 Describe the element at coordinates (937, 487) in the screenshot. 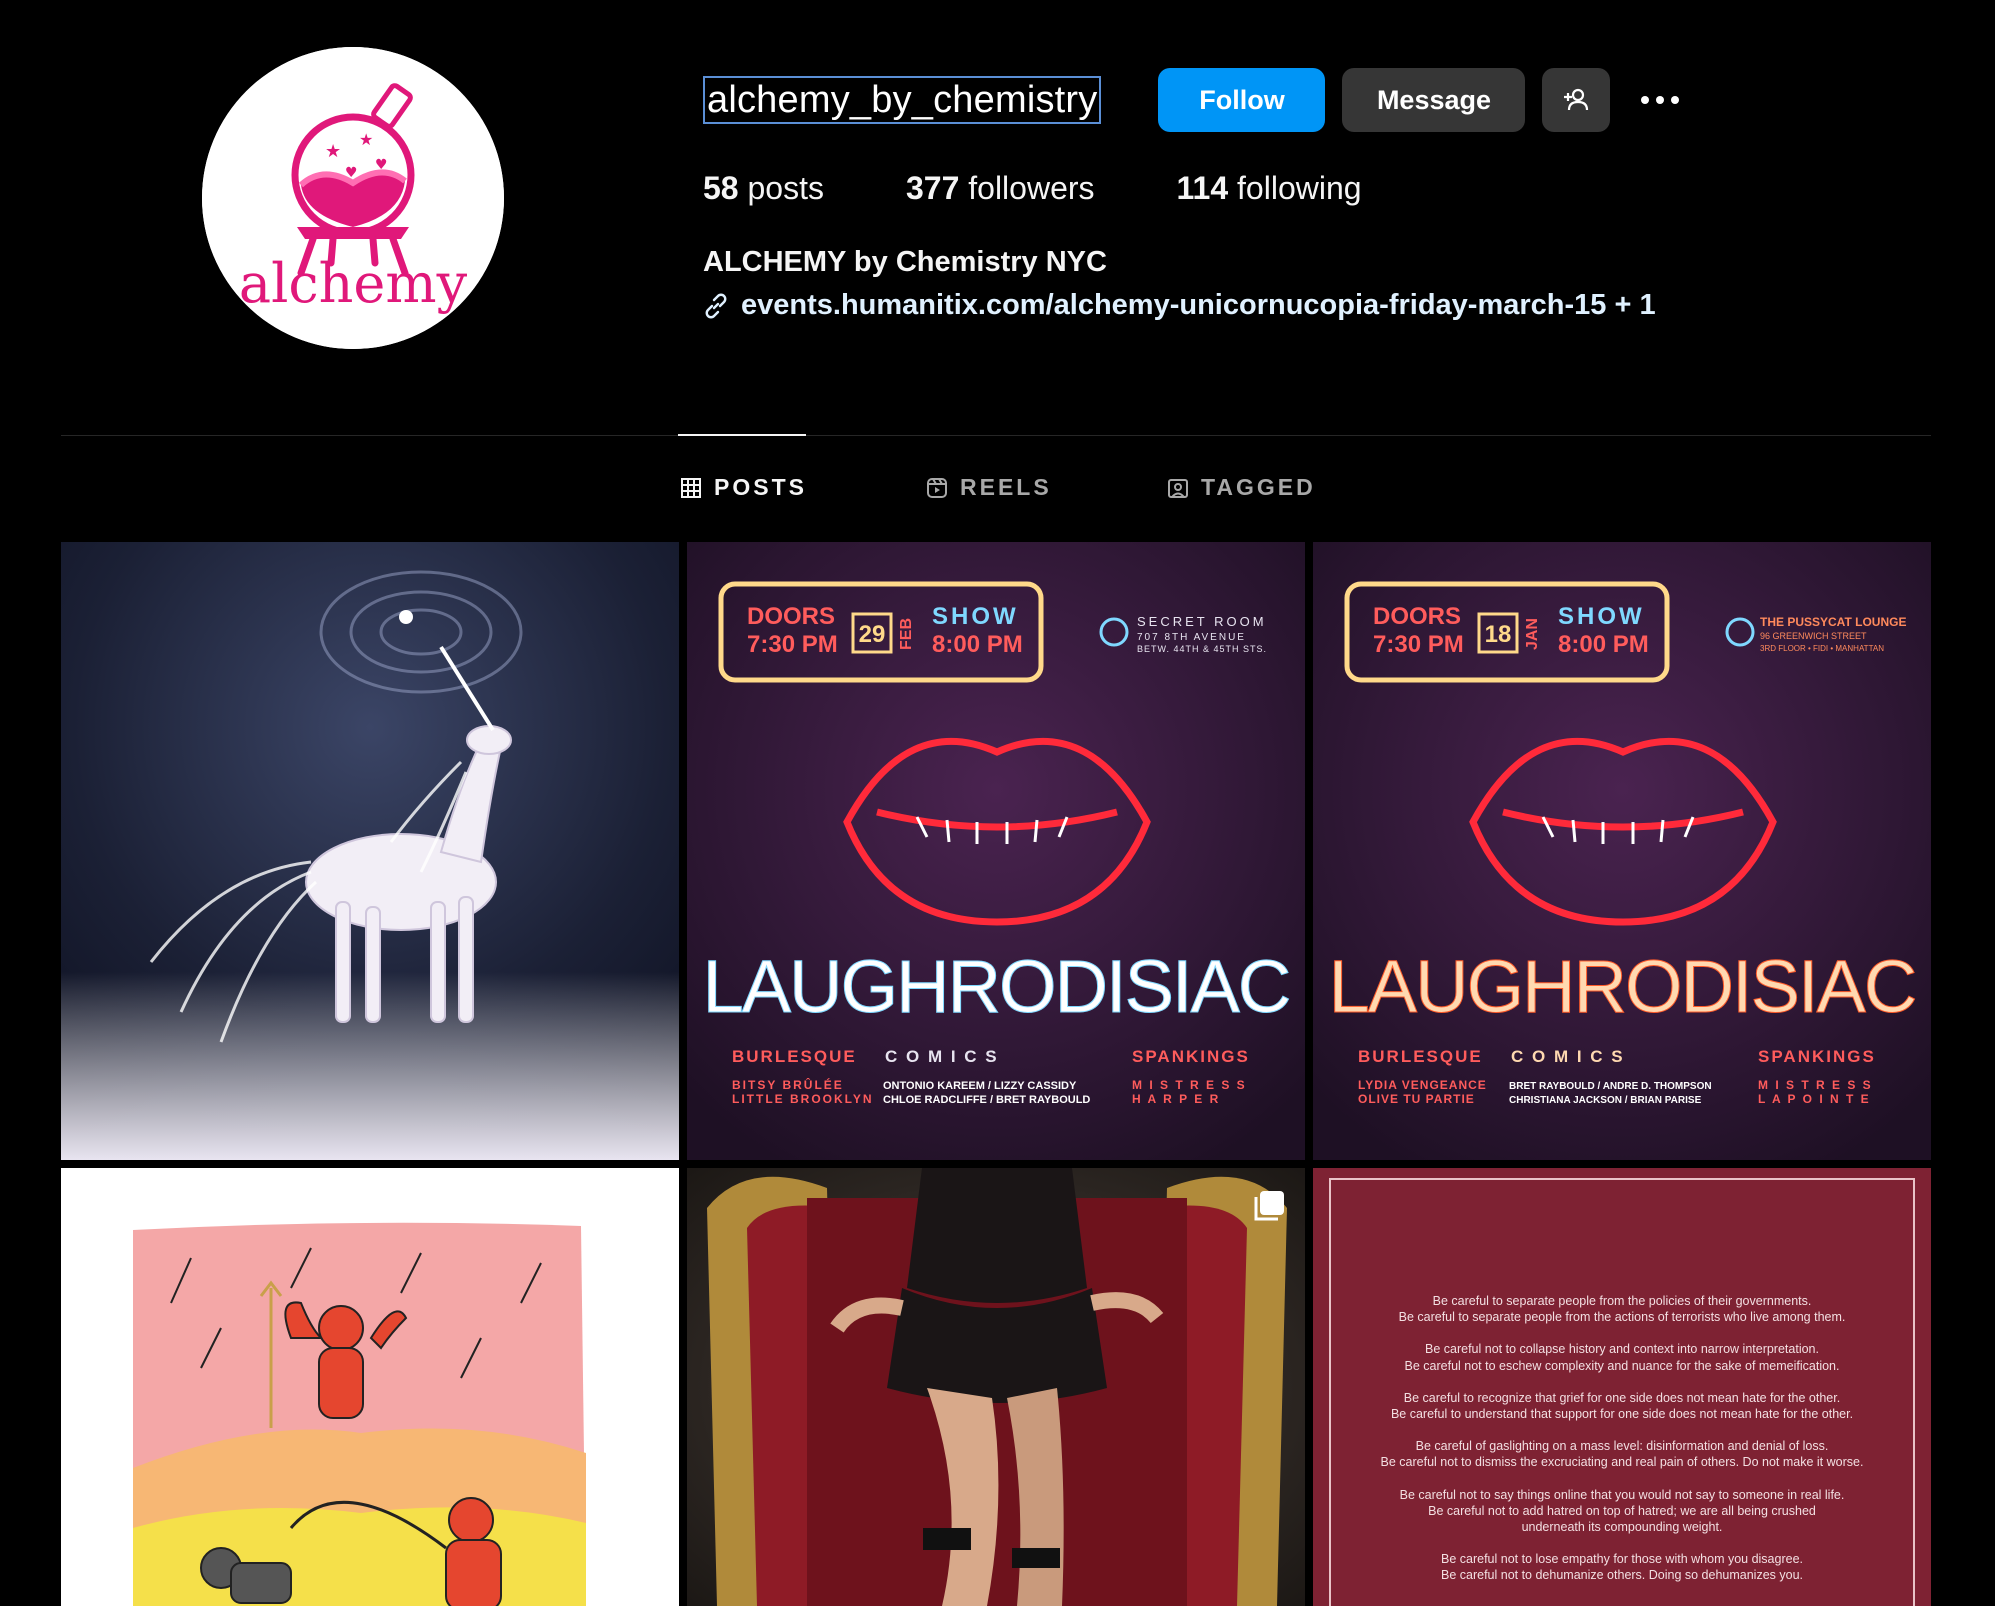

I see `reels-icon` at that location.